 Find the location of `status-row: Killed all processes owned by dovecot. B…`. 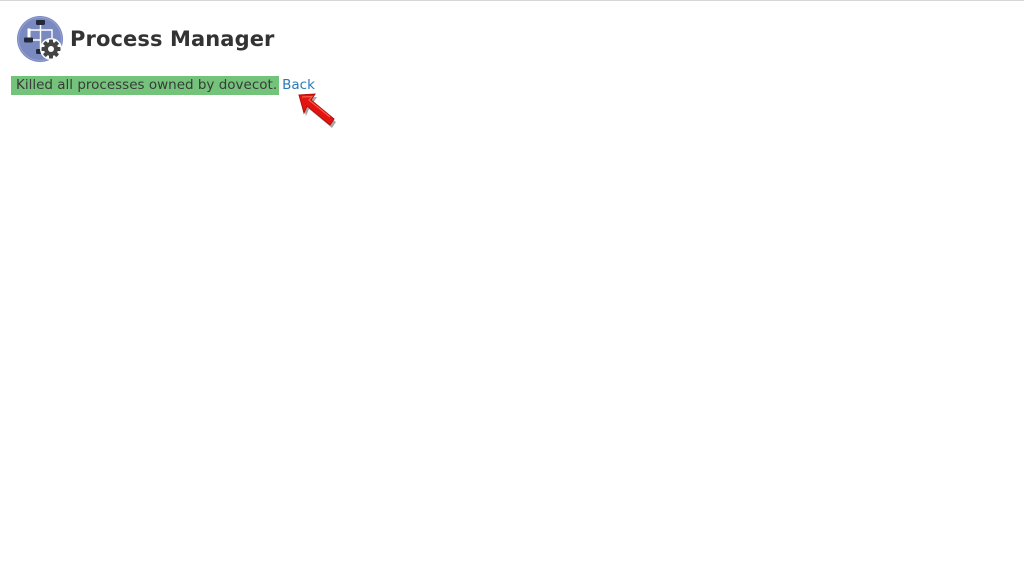

status-row: Killed all processes owned by dovecot. B… is located at coordinates (163, 85).